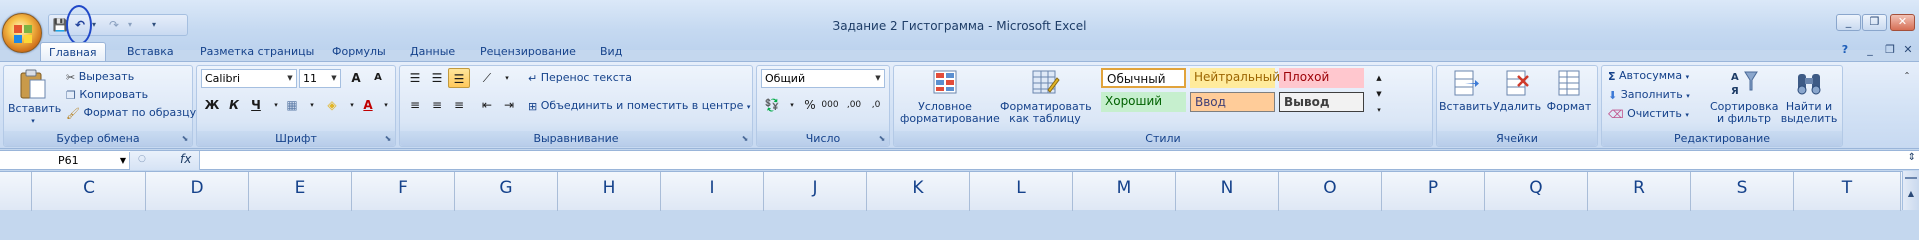 This screenshot has height=240, width=1919. What do you see at coordinates (950, 96) in the screenshot?
I see `conditional-formatting-button: Условное форматирование` at bounding box center [950, 96].